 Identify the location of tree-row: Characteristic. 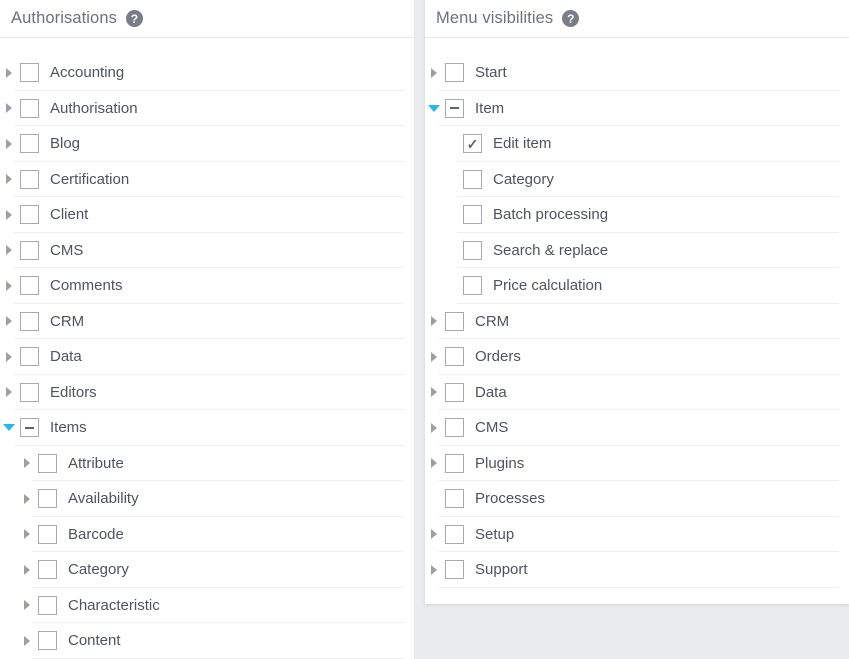
(207, 606).